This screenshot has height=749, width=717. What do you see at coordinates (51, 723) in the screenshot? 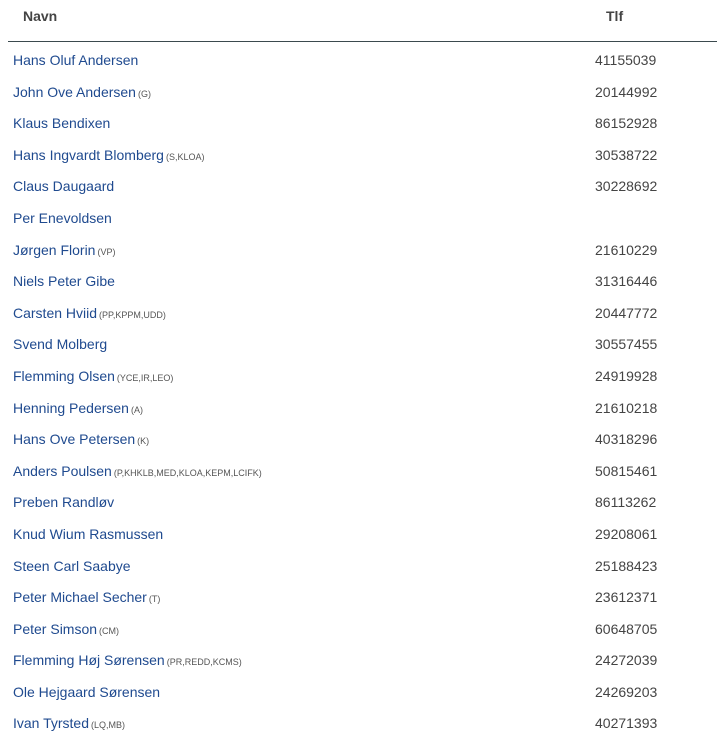
I see `member-name: Ivan Tyrsted` at bounding box center [51, 723].